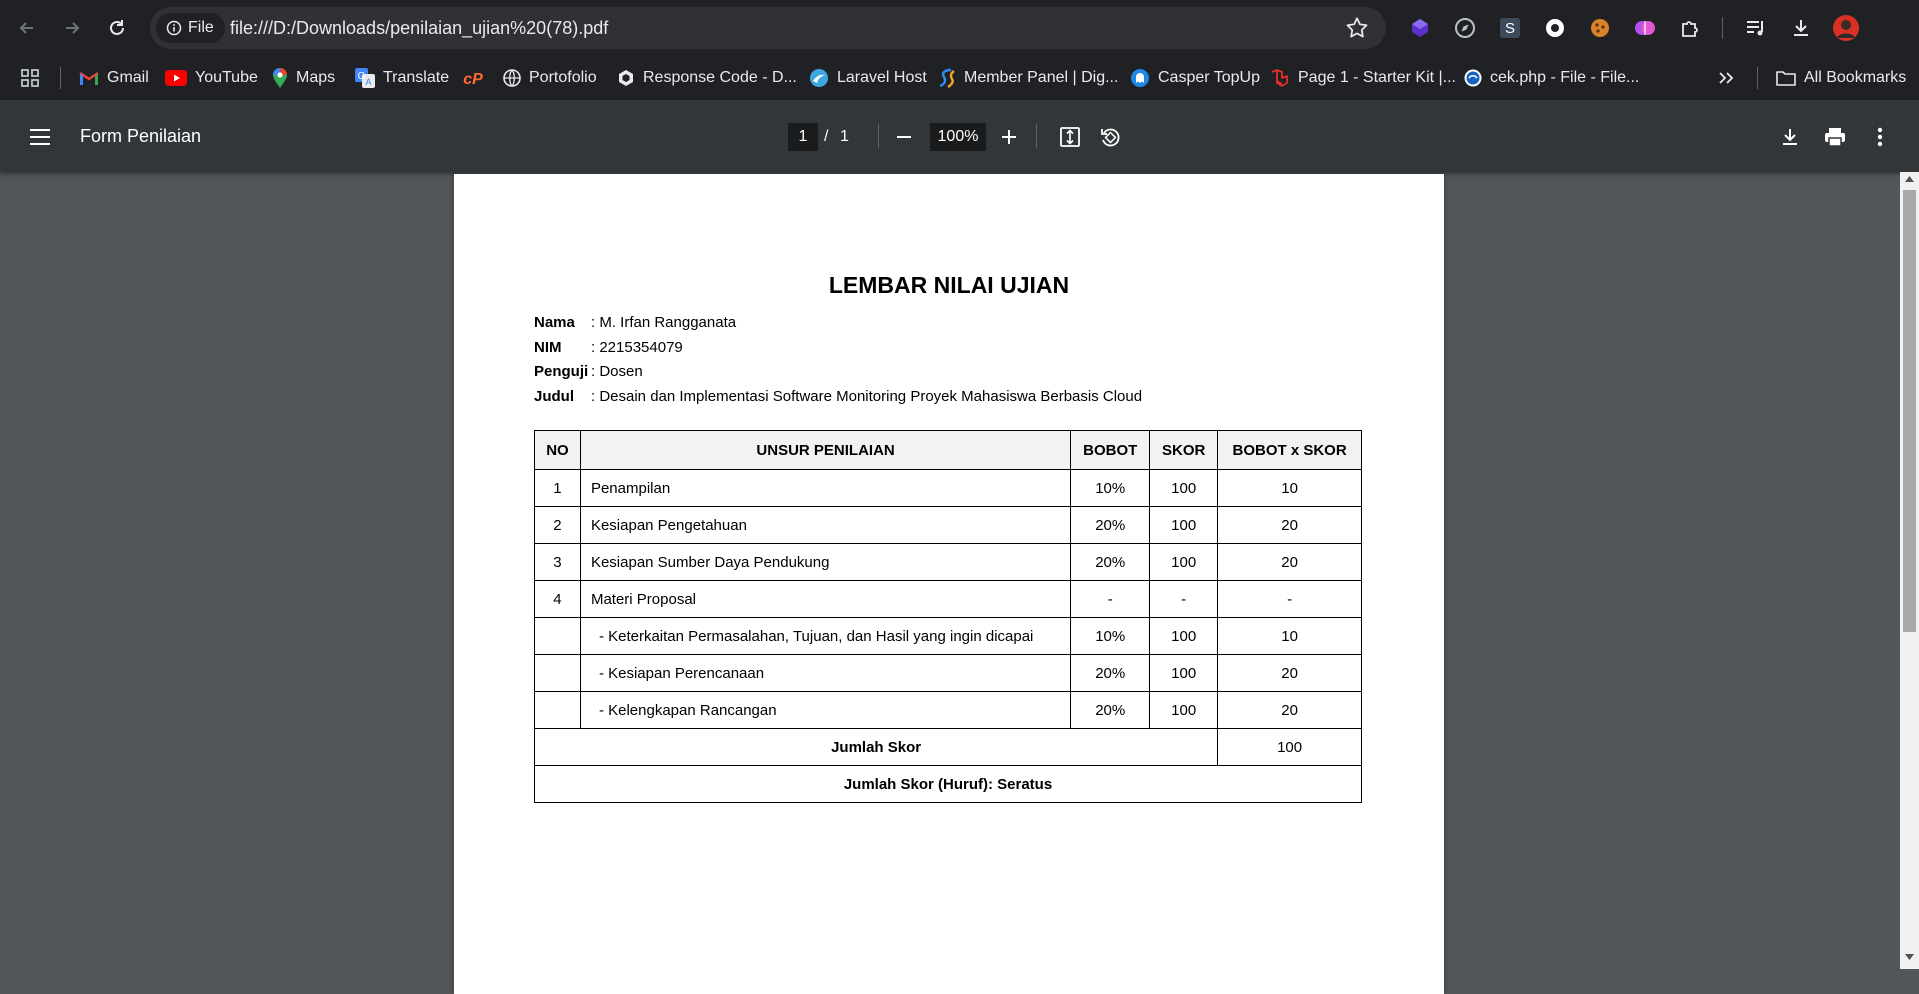 Image resolution: width=1919 pixels, height=994 pixels. What do you see at coordinates (588, 371) in the screenshot?
I see `info-row-penguji: Penguji: Dosen` at bounding box center [588, 371].